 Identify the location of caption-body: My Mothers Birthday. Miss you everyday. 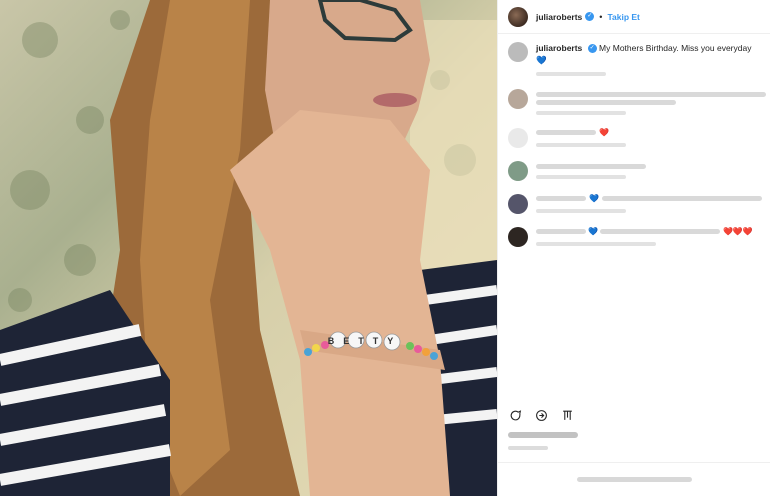
(675, 48).